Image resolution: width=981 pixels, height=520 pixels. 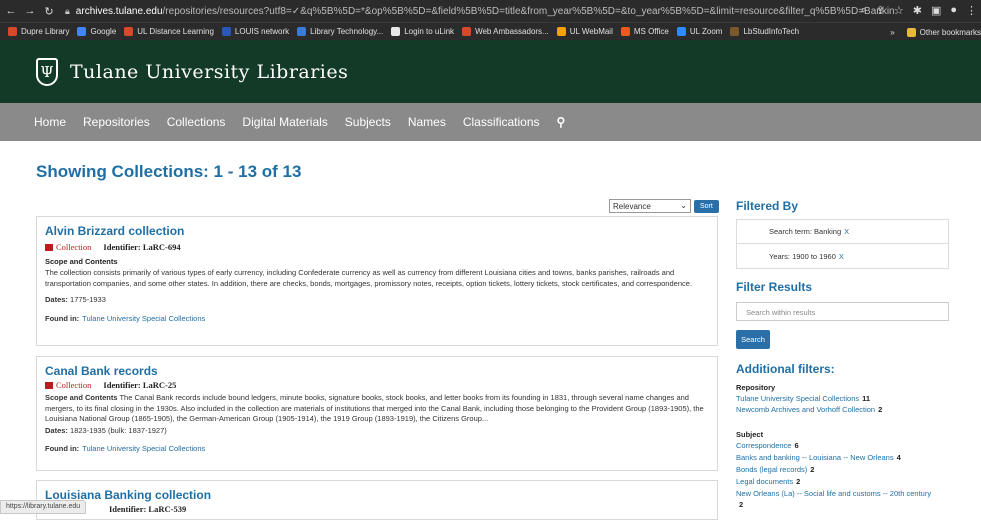 What do you see at coordinates (650, 206) in the screenshot?
I see `sort-select: Relevance ⌄` at bounding box center [650, 206].